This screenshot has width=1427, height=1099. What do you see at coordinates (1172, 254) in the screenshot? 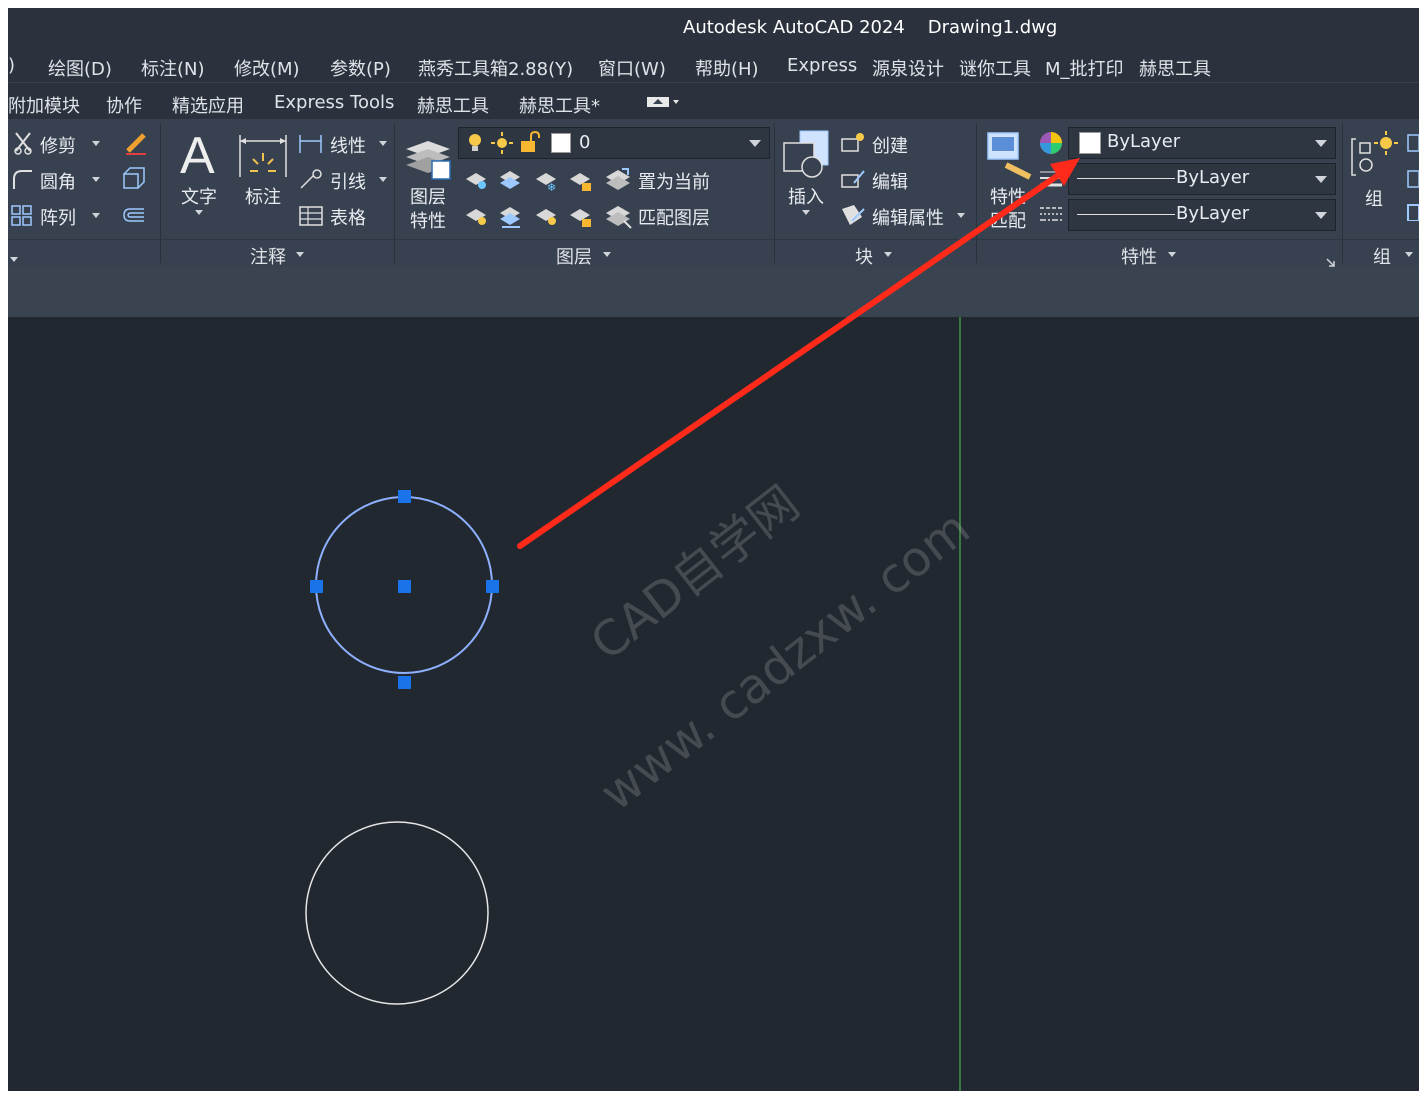
I see `properties-panel-expand-icon` at bounding box center [1172, 254].